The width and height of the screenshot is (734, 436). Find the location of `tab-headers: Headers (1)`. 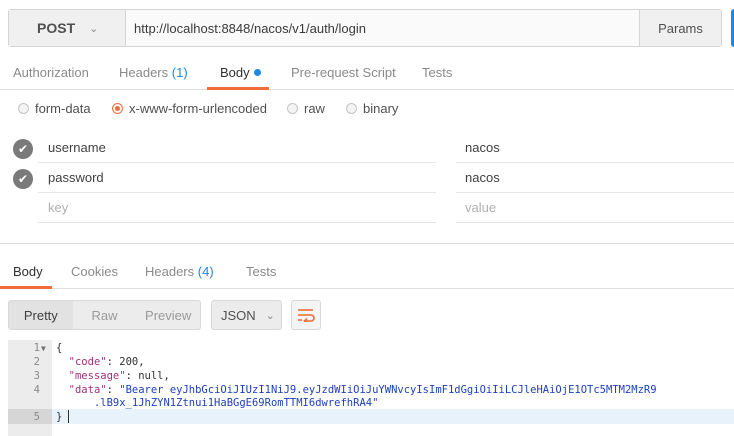

tab-headers: Headers (1) is located at coordinates (153, 72).